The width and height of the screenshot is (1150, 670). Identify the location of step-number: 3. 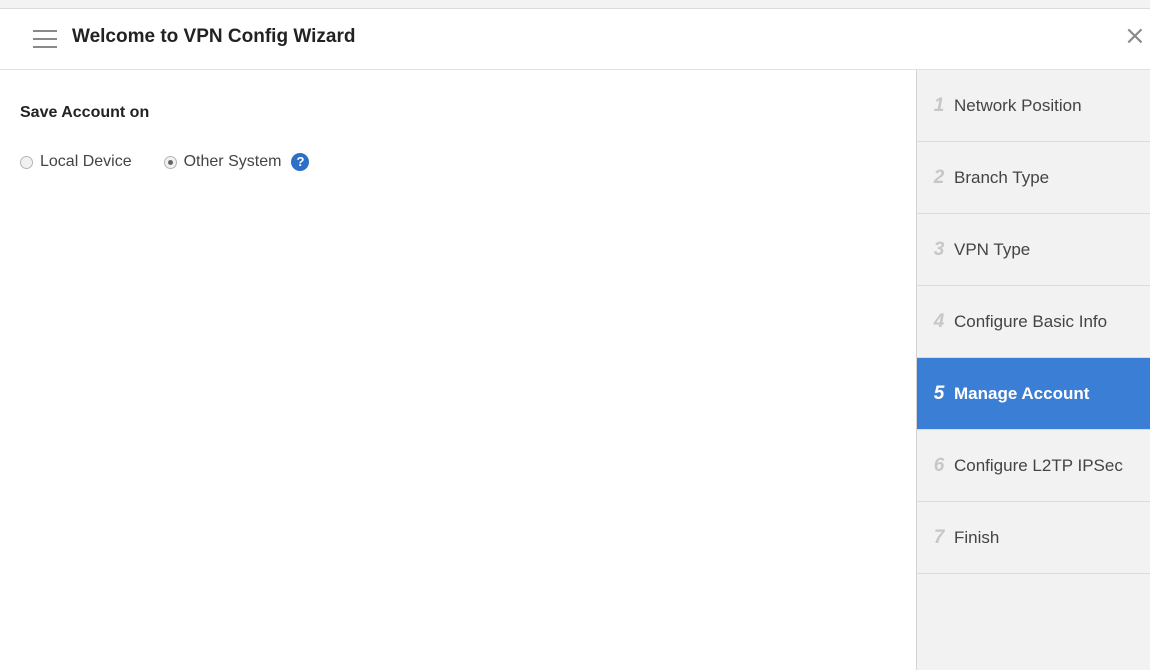
(939, 249).